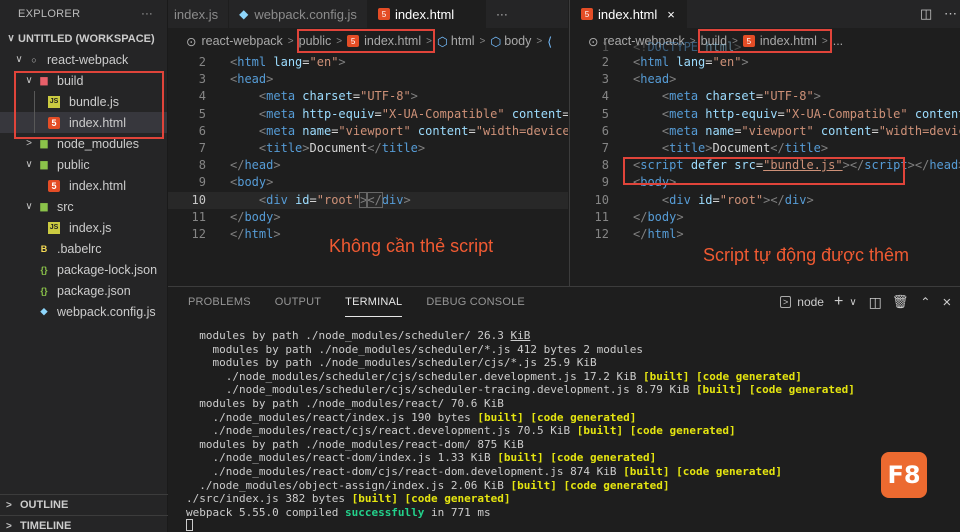 The width and height of the screenshot is (960, 532). What do you see at coordinates (475, 302) in the screenshot?
I see `tab-debug-console: DEBUG CONSOLE` at bounding box center [475, 302].